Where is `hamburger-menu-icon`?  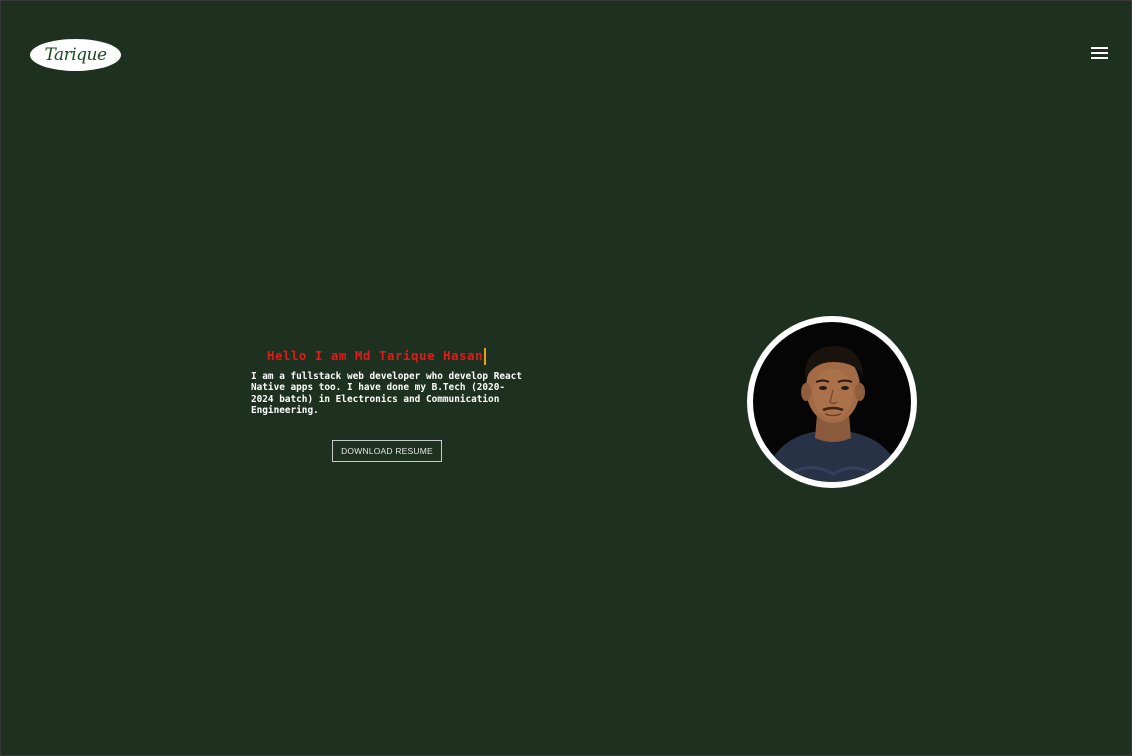 hamburger-menu-icon is located at coordinates (1100, 53).